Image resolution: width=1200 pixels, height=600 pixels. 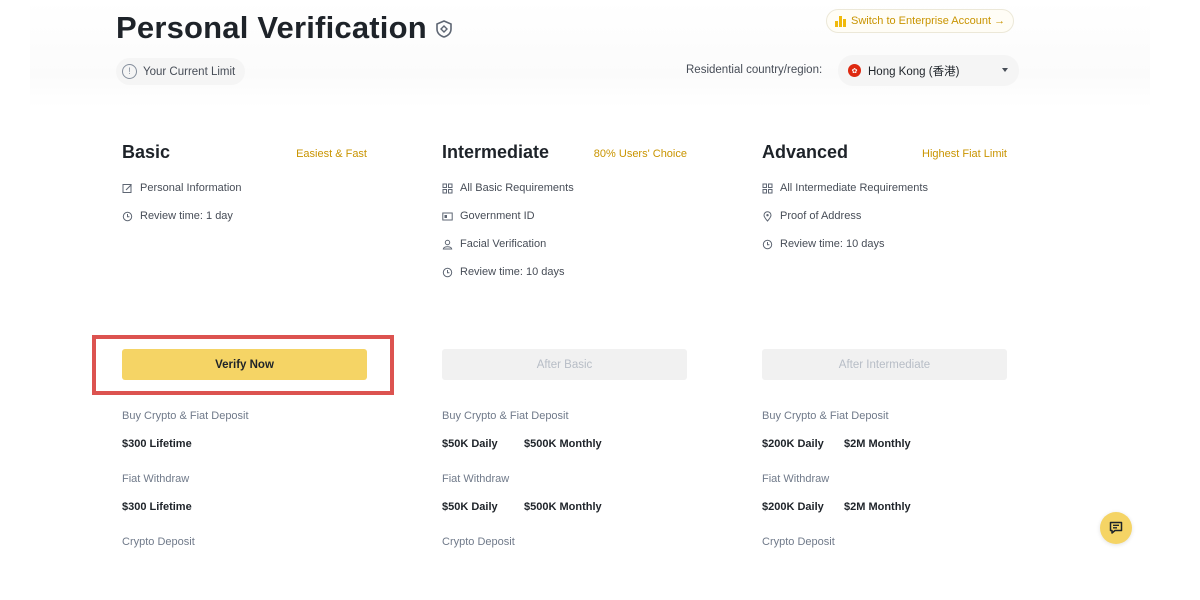 I want to click on verify-now-highlight, so click(x=243, y=365).